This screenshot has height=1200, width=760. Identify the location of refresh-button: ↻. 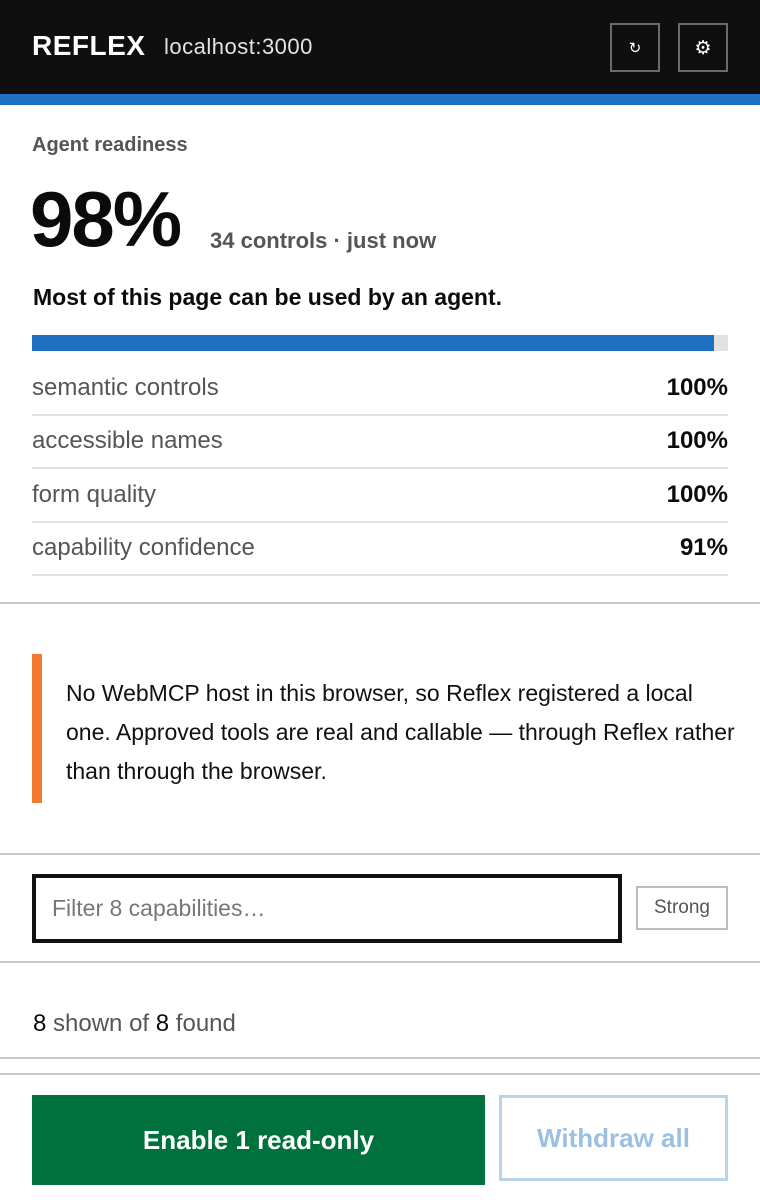
(635, 47).